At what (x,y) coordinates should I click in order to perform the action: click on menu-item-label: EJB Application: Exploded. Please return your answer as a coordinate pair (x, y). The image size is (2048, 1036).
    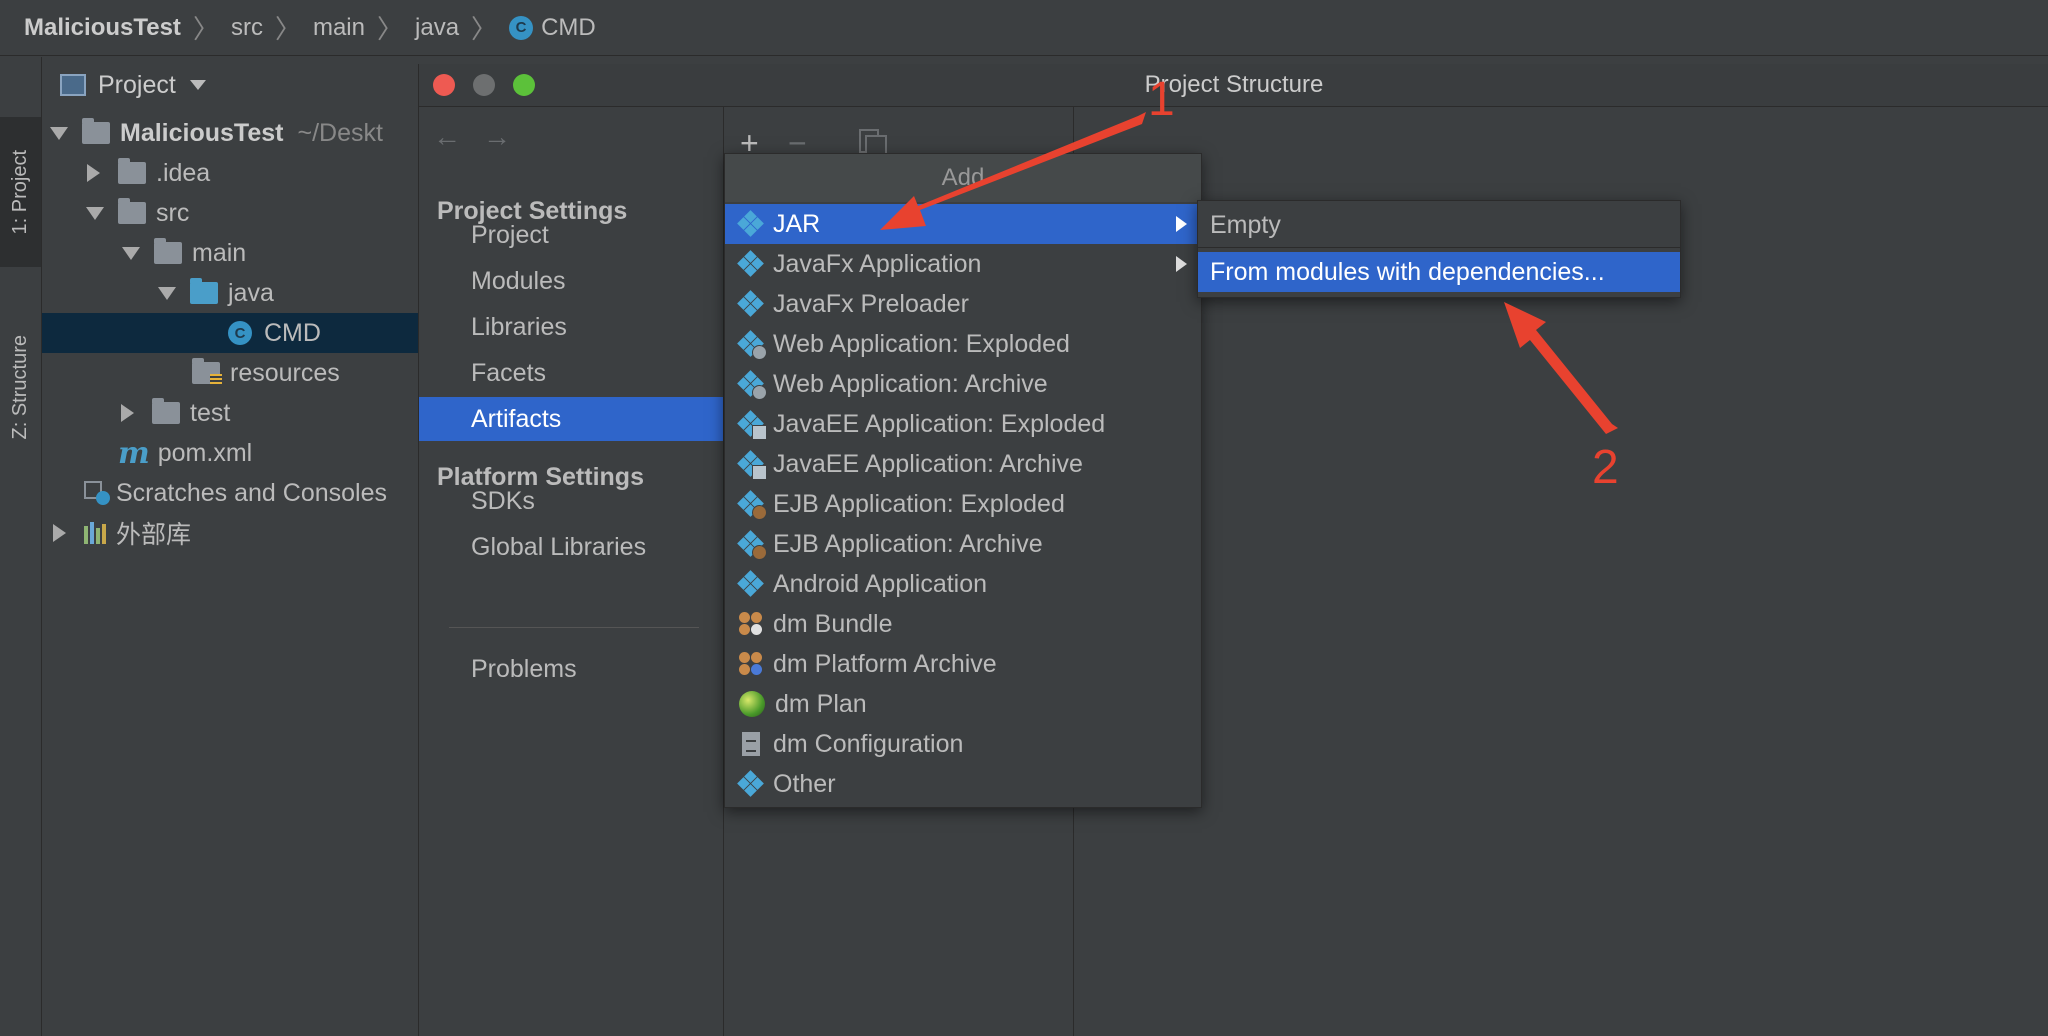
    Looking at the image, I should click on (919, 503).